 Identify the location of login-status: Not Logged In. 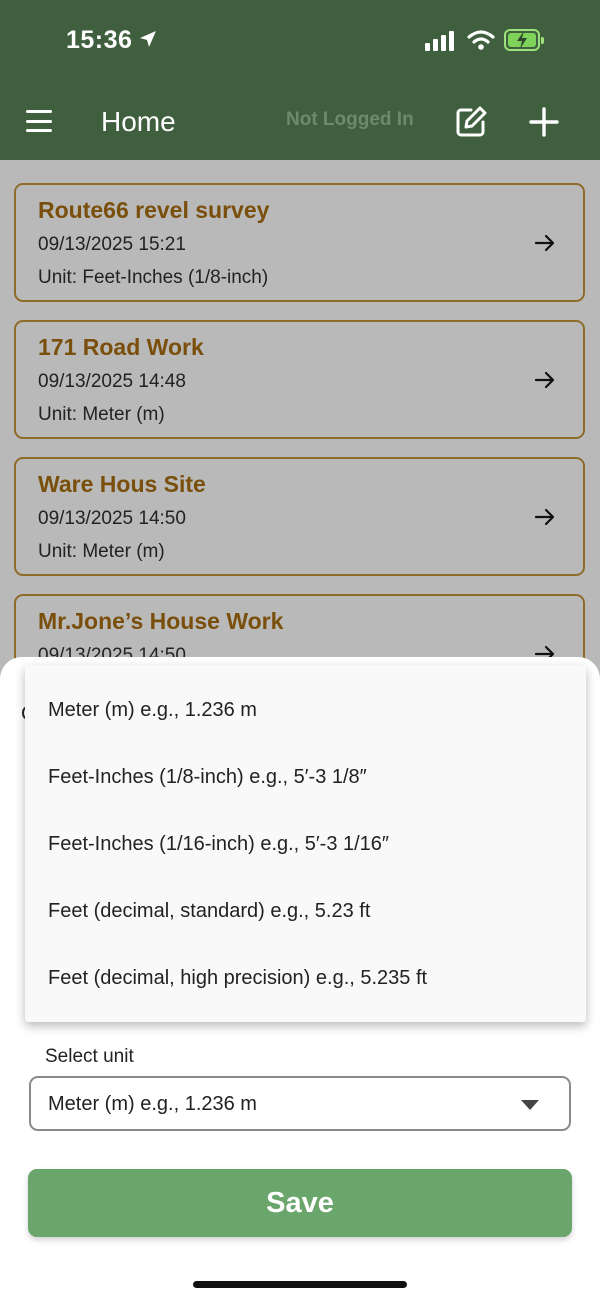
(350, 119).